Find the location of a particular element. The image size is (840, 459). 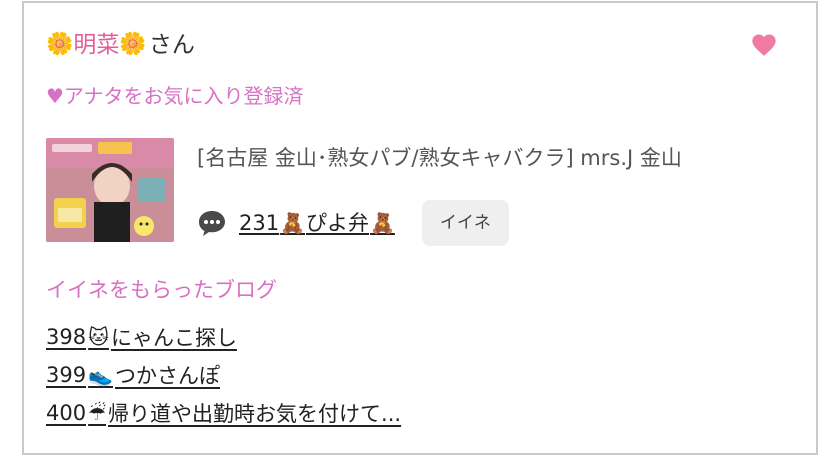

honorific-suffix: さん is located at coordinates (171, 45).